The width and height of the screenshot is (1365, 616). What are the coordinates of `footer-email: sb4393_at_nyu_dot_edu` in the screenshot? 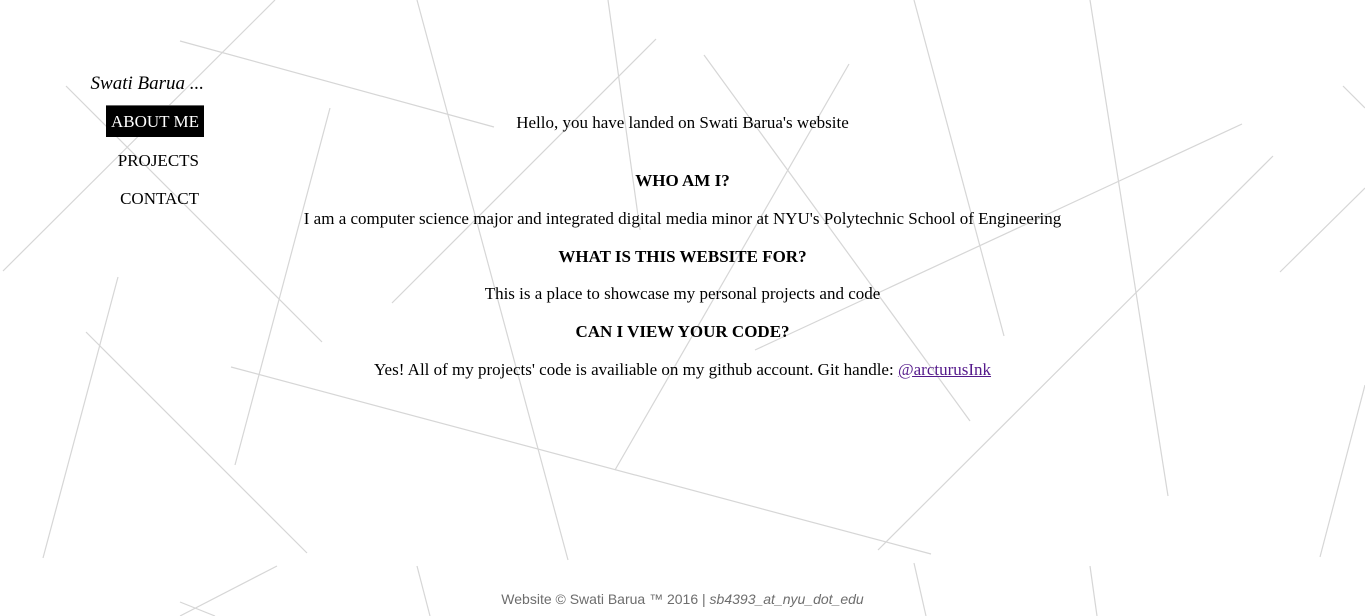 It's located at (786, 599).